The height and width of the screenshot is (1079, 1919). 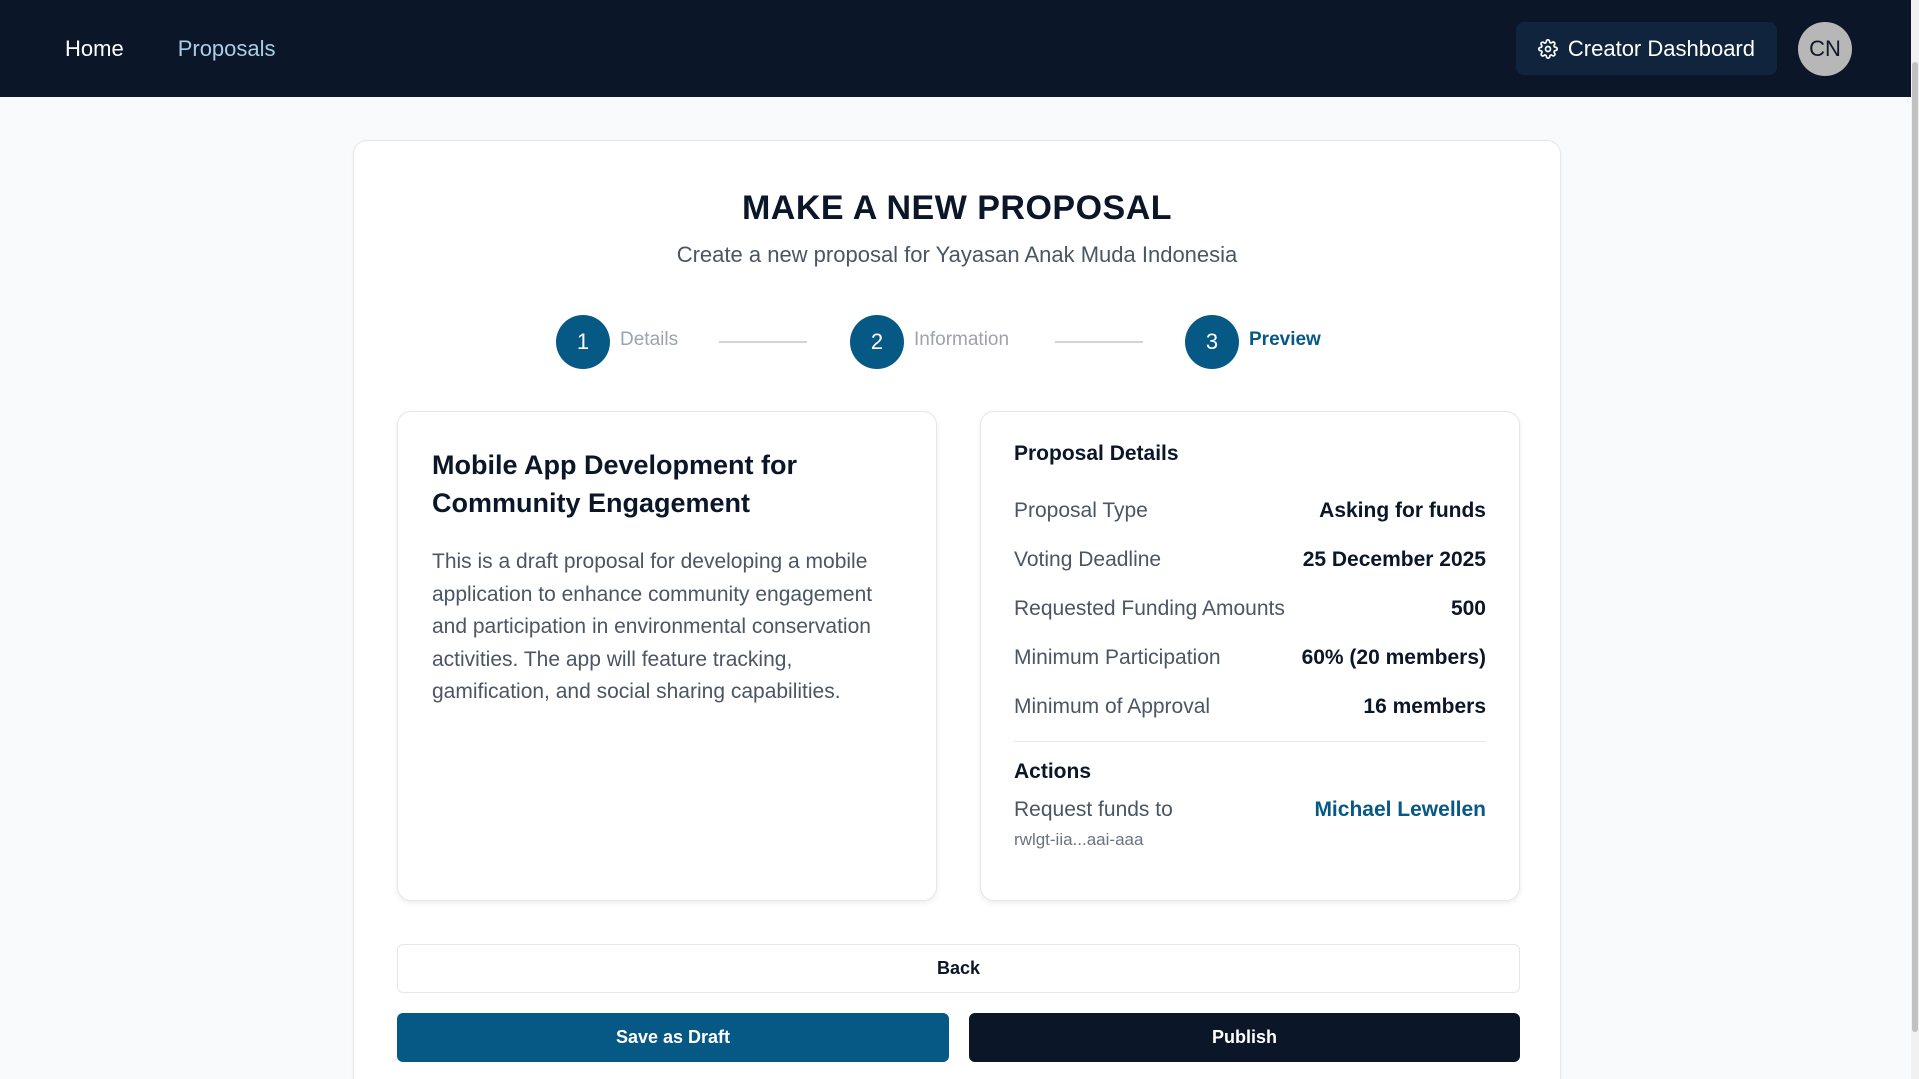 What do you see at coordinates (1250, 510) in the screenshot?
I see `detail-row-proposal-type: Proposal Type Asking for funds` at bounding box center [1250, 510].